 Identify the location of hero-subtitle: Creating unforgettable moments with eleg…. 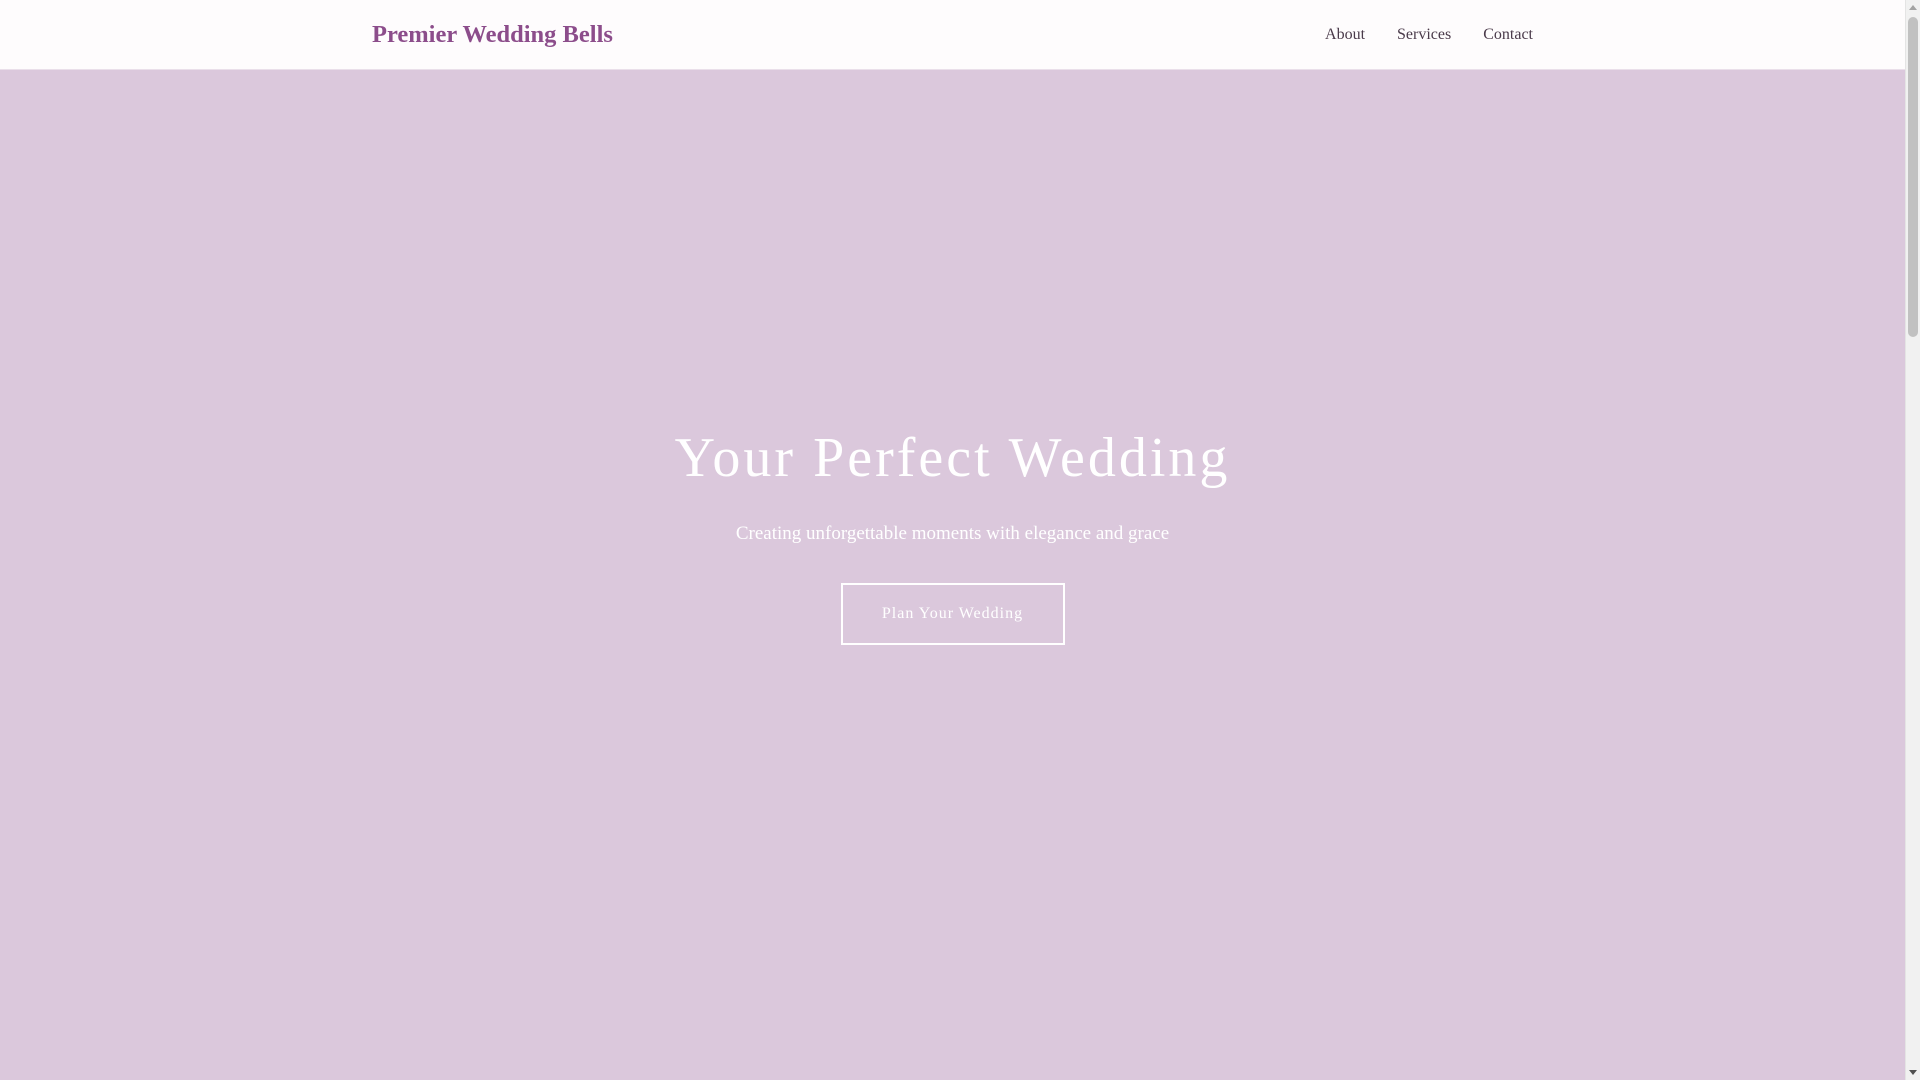
(952, 533).